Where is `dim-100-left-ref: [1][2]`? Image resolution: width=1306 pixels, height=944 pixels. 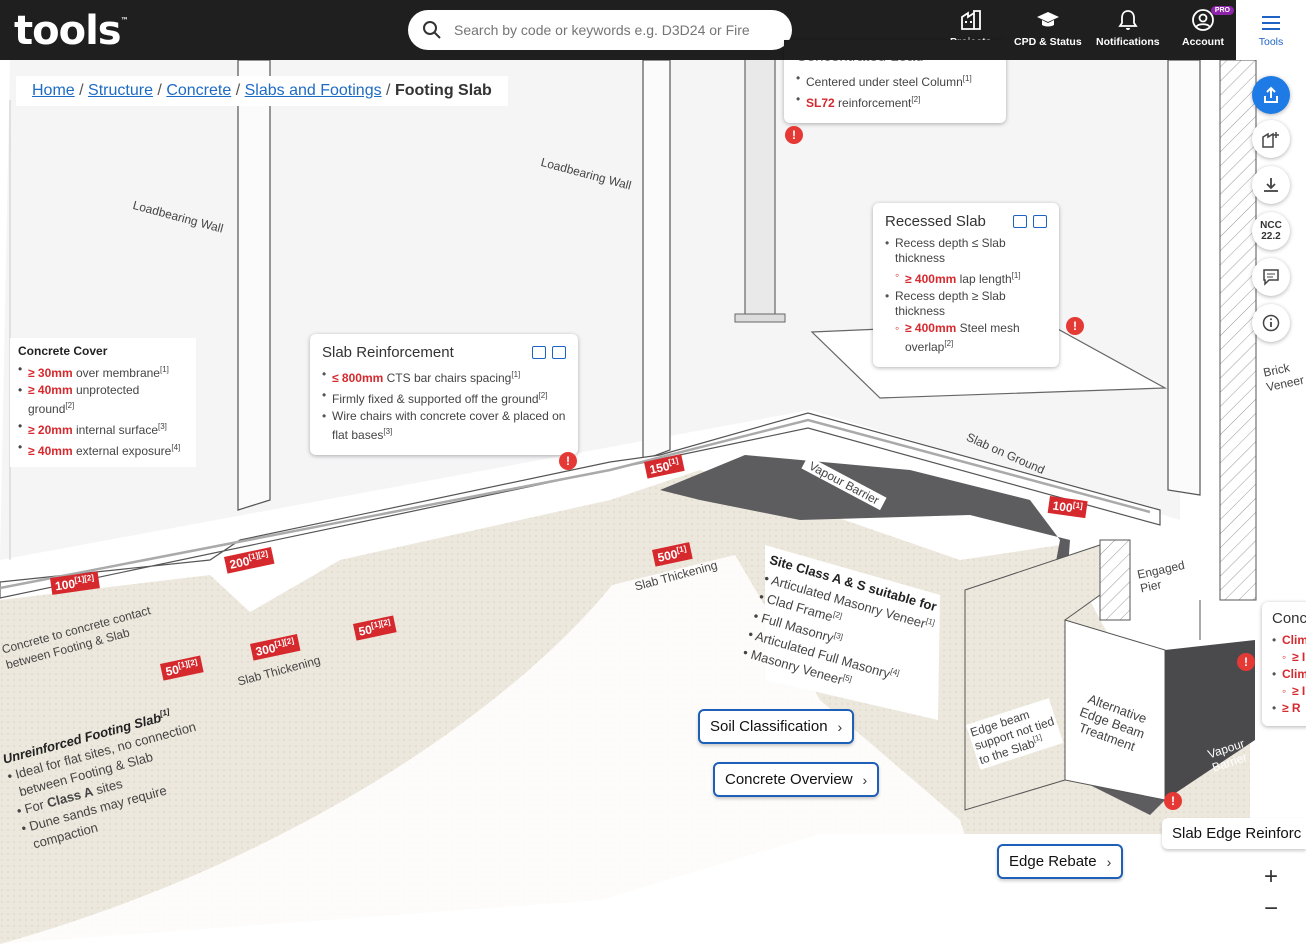 dim-100-left-ref: [1][2] is located at coordinates (84, 578).